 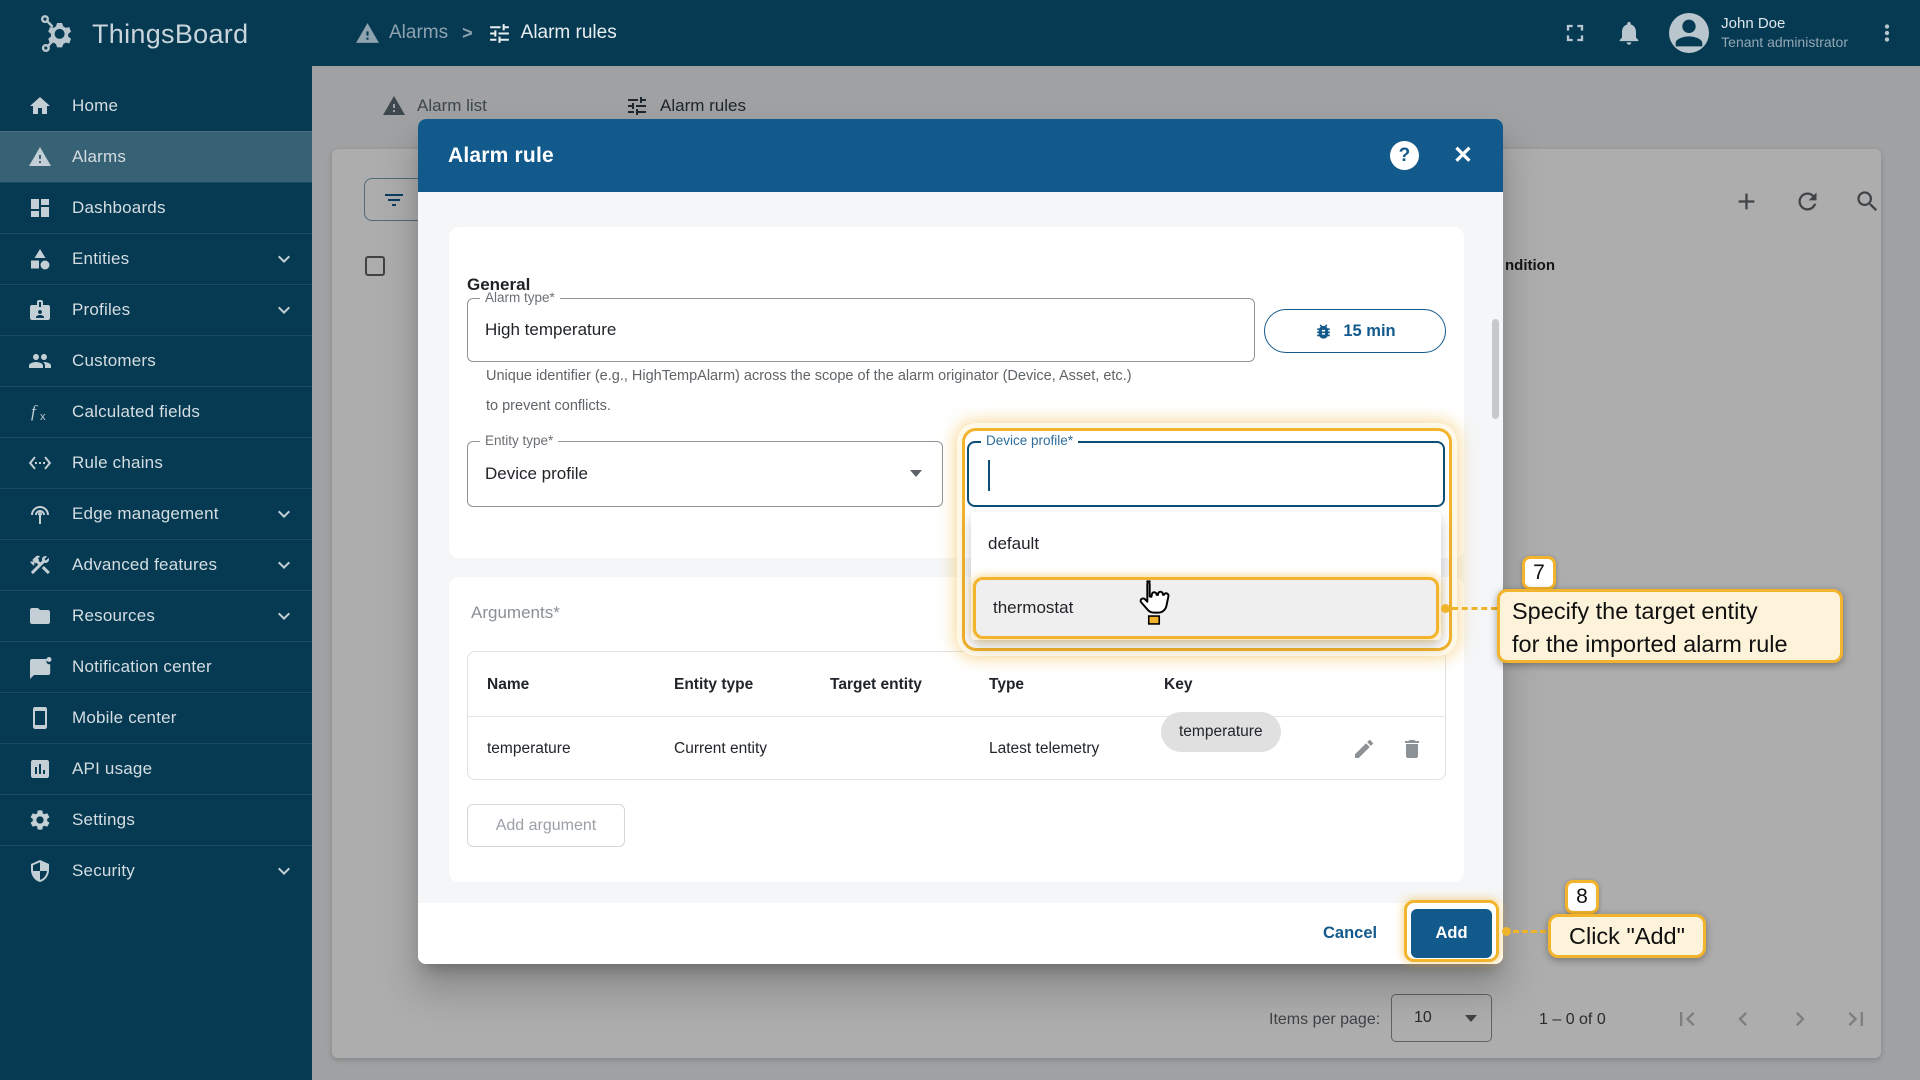 I want to click on sidebar-item-label: Security, so click(x=104, y=870).